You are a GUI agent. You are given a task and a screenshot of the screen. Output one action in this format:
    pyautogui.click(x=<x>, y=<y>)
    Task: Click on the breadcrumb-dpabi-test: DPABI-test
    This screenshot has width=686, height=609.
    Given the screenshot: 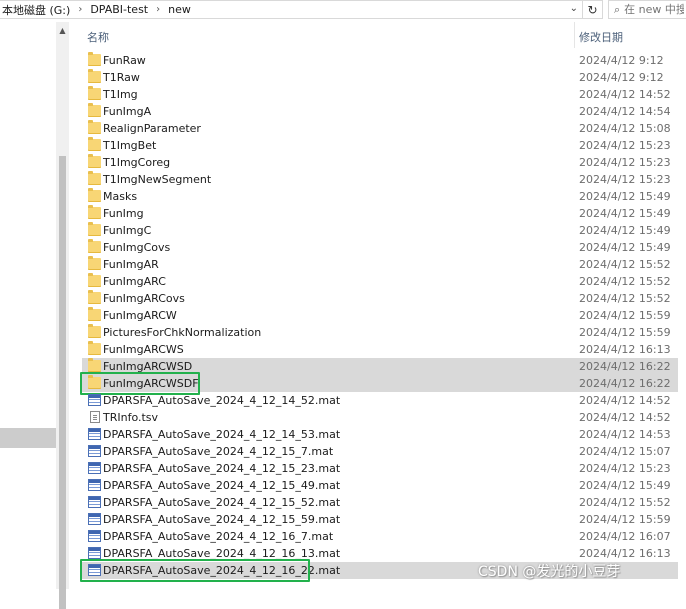 What is the action you would take?
    pyautogui.click(x=119, y=9)
    